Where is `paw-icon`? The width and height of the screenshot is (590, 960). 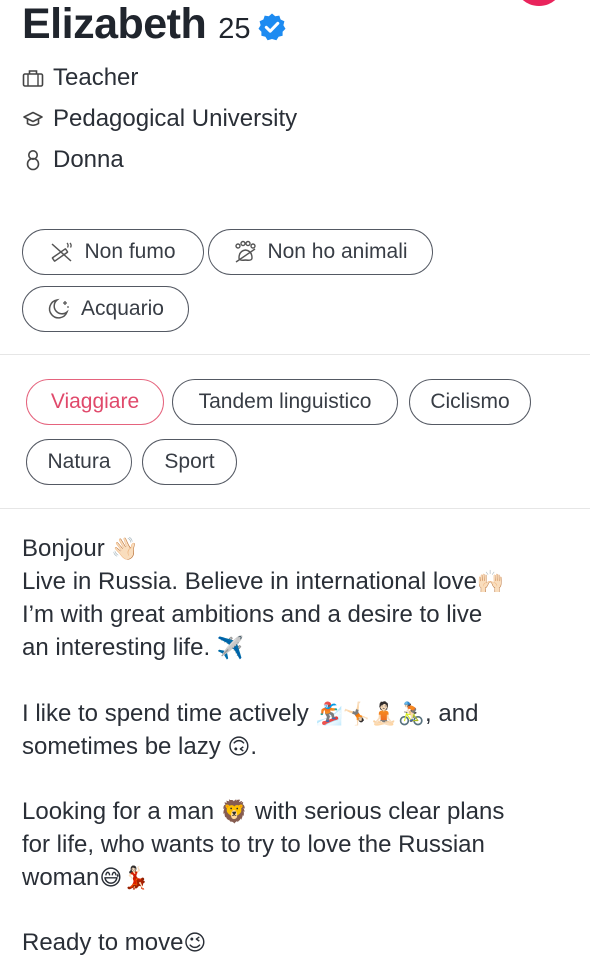
paw-icon is located at coordinates (245, 252).